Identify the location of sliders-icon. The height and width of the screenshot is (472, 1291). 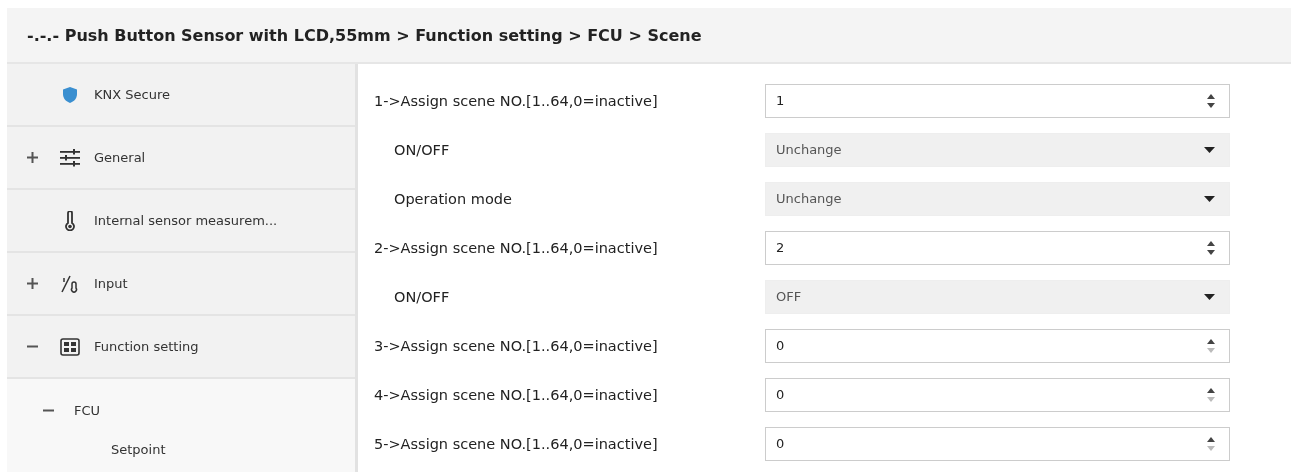
(70, 157).